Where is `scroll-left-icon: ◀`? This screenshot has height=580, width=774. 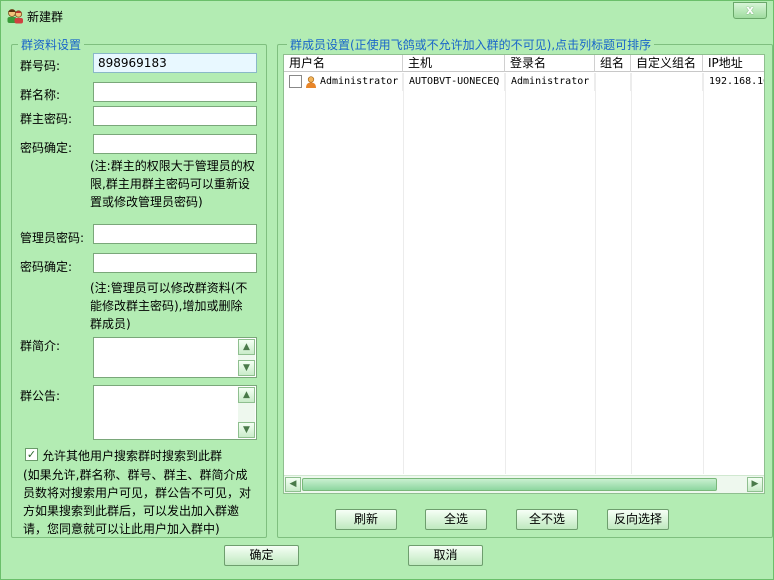 scroll-left-icon: ◀ is located at coordinates (293, 484).